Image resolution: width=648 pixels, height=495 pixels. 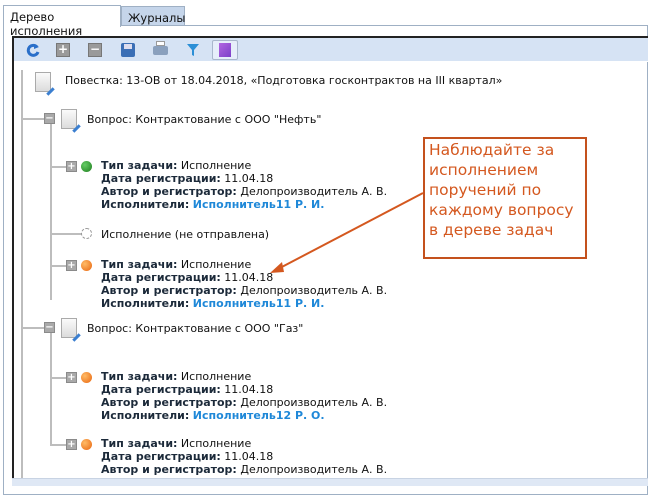 I want to click on tab-execution-tree: Дерево исполнения, so click(x=62, y=21).